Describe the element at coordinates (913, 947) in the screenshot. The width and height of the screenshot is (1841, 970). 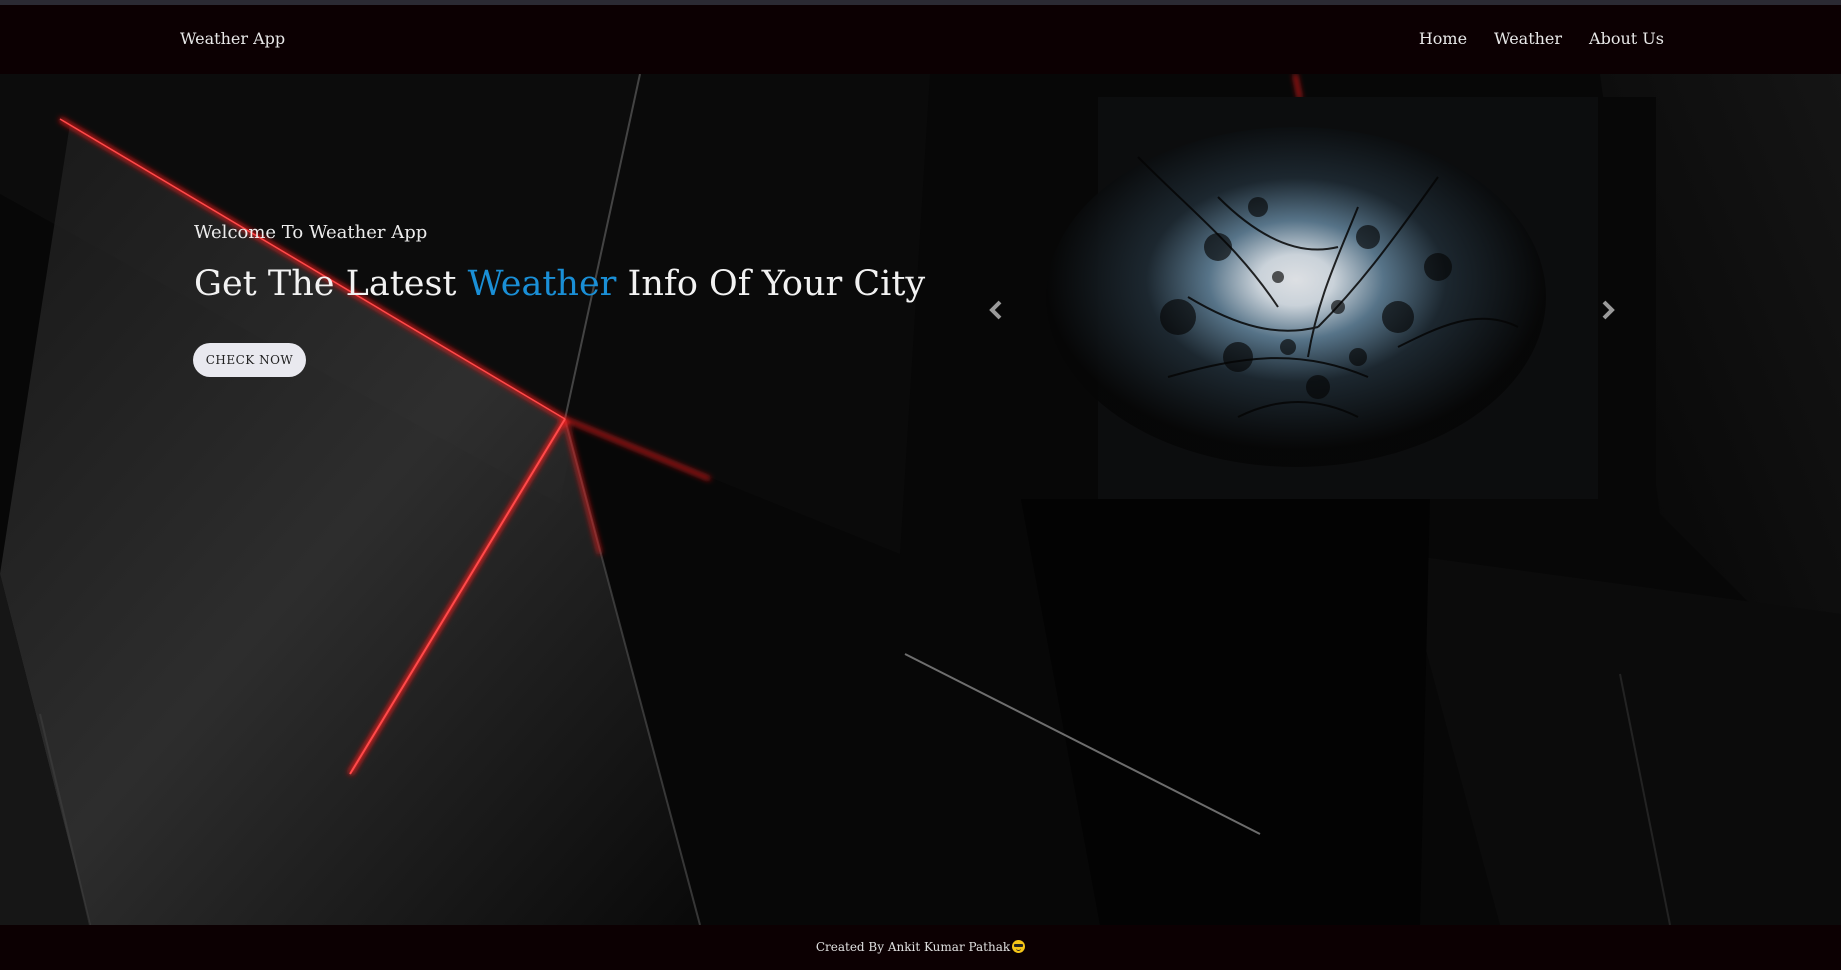
I see `footer-credit-text: Created By Ankit Kumar Pathak` at that location.